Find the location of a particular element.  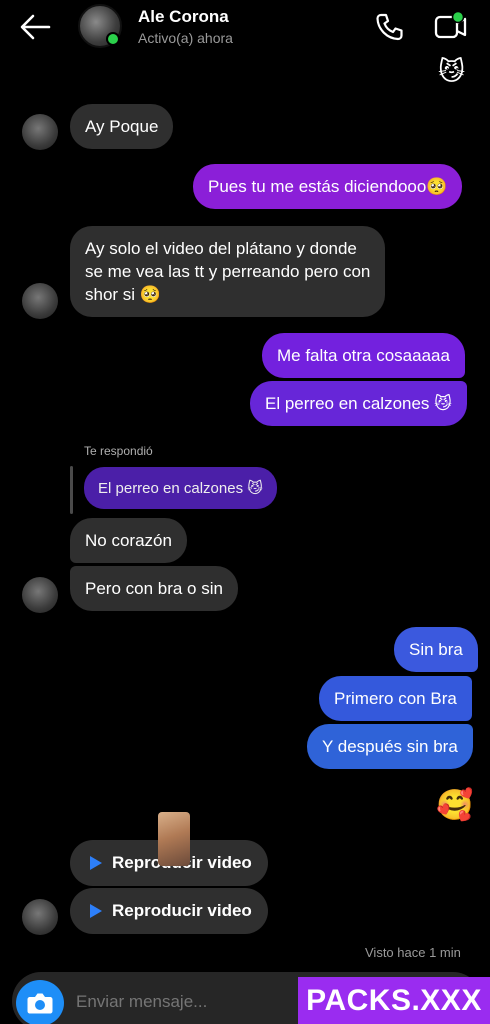

message-bubble-outgoing: Me falta otra cosaaaaa is located at coordinates (363, 355).